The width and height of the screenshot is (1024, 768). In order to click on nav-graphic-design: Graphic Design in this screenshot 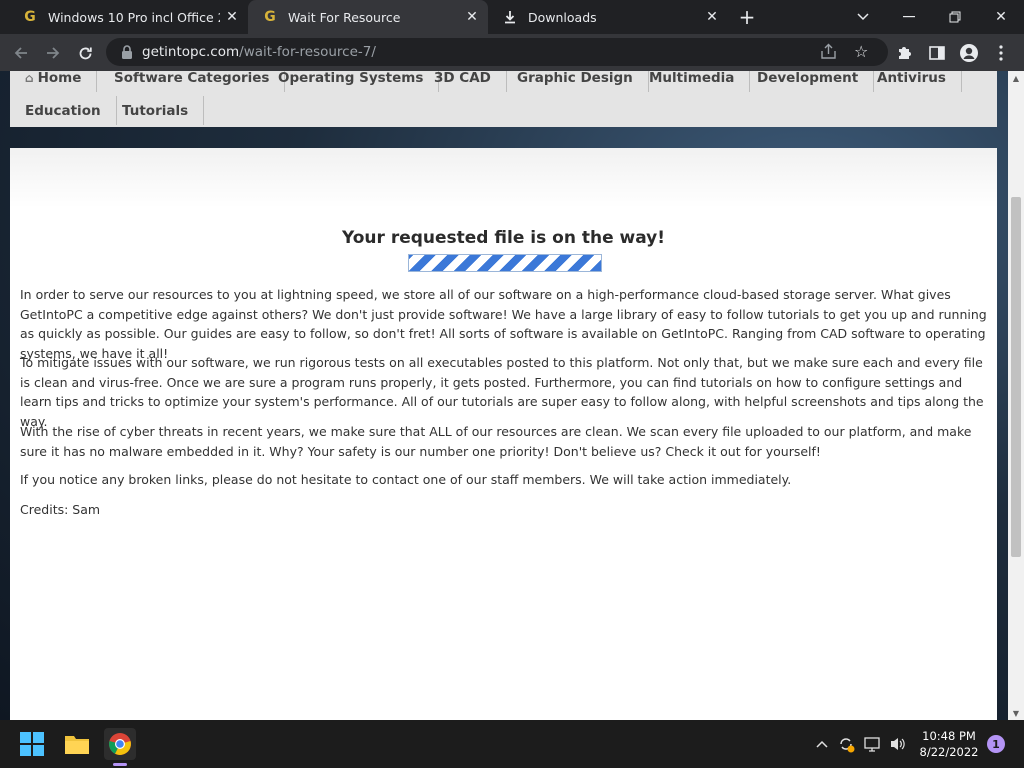, I will do `click(575, 81)`.